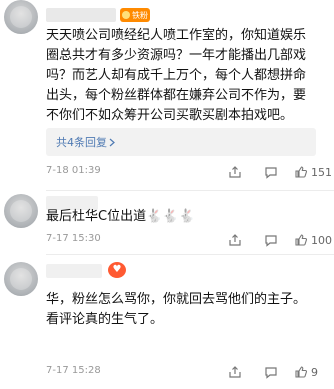 Image resolution: width=334 pixels, height=389 pixels. I want to click on heart-icon: ♥, so click(117, 269).